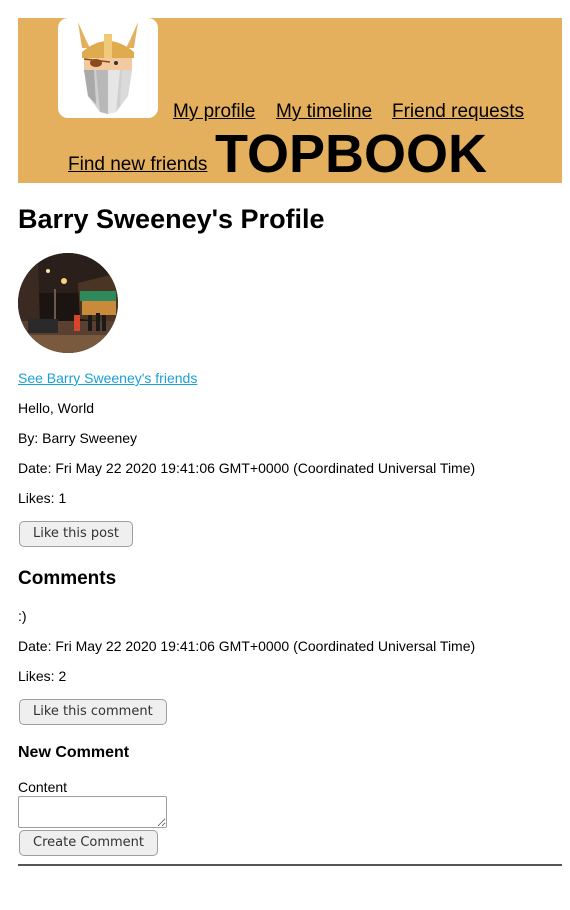 The image size is (570, 910). What do you see at coordinates (351, 154) in the screenshot?
I see `brand-title: TOPBOOK` at bounding box center [351, 154].